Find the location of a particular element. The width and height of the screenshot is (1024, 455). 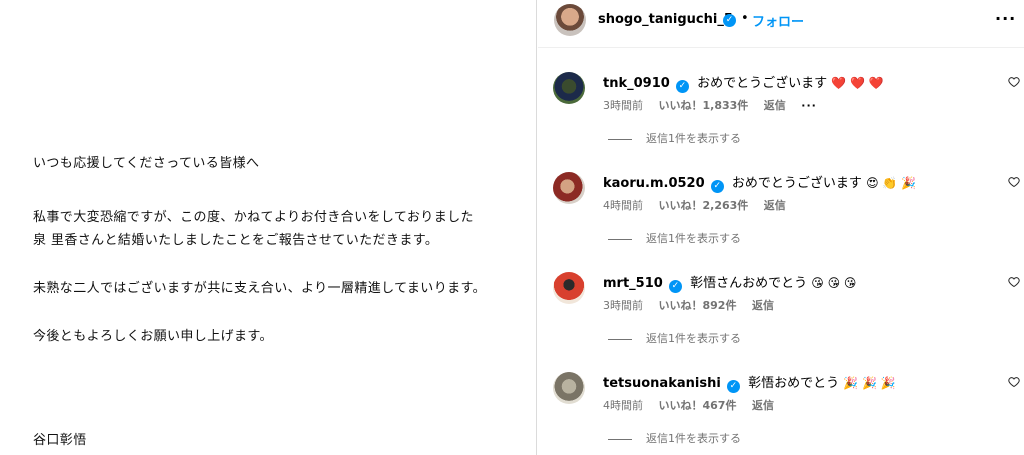

commenter-username: mrt_510 is located at coordinates (633, 283).